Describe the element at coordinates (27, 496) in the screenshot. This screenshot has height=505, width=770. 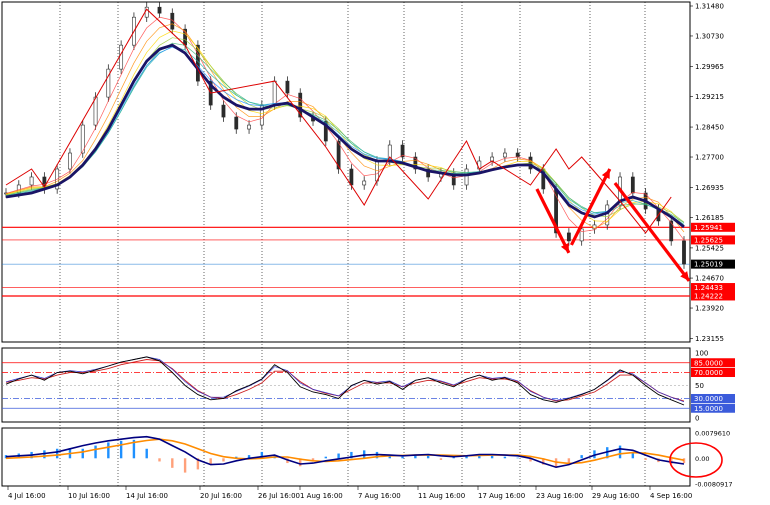
I see `time-tick-label: 4 Jul 16:00` at that location.